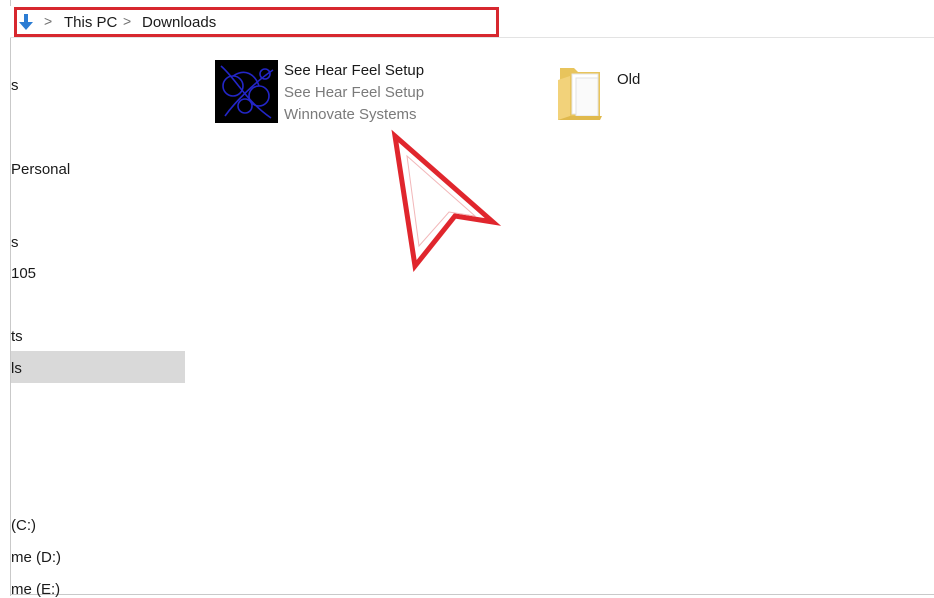 Image resolution: width=934 pixels, height=598 pixels. What do you see at coordinates (17, 336) in the screenshot?
I see `sidebar-item: ts` at bounding box center [17, 336].